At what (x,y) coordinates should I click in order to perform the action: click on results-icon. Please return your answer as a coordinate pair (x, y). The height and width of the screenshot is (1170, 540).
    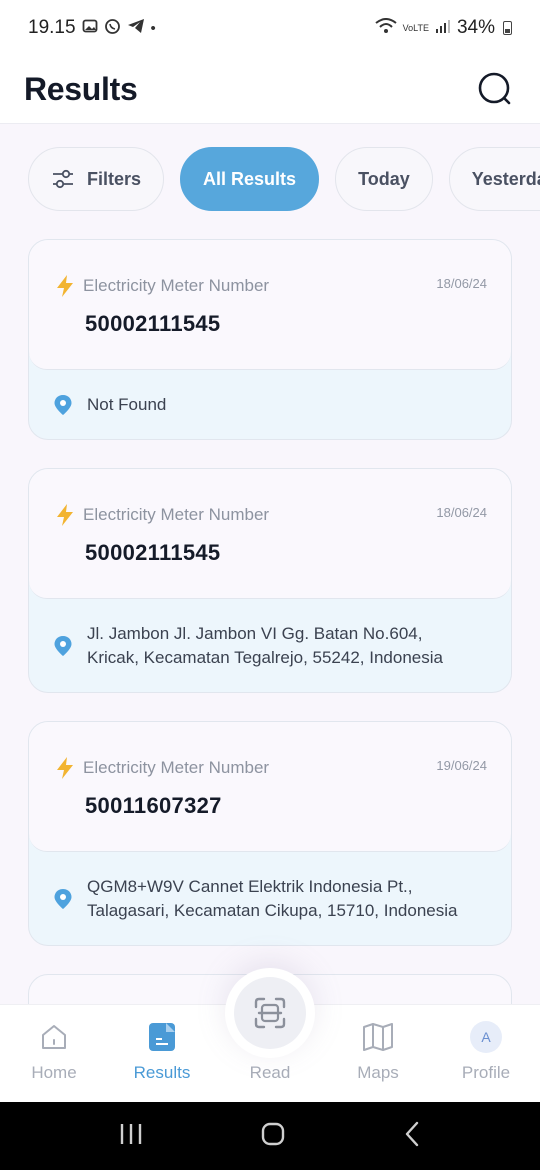
    Looking at the image, I should click on (162, 1037).